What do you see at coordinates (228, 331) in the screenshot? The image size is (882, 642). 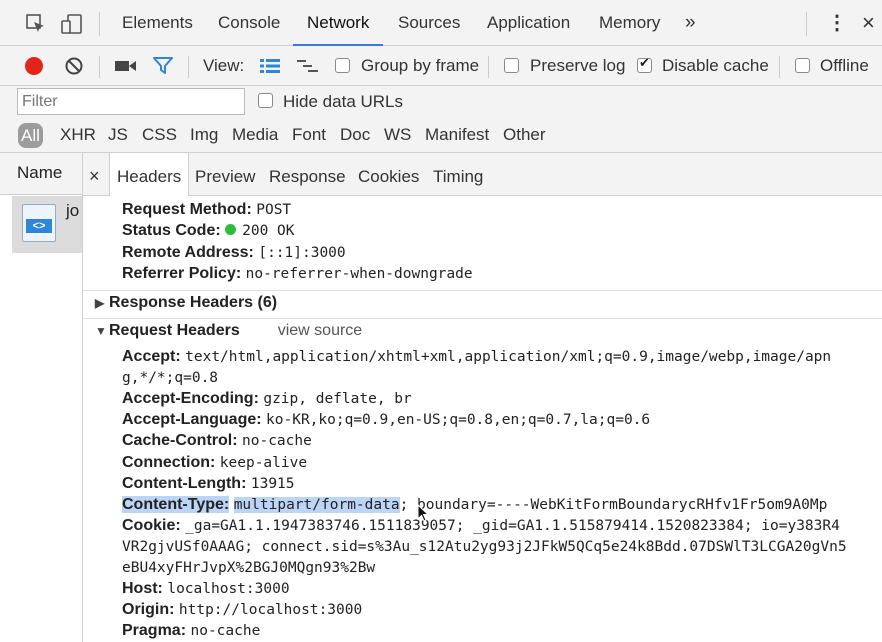 I see `request-headers-section: ▼ Request Headers view source` at bounding box center [228, 331].